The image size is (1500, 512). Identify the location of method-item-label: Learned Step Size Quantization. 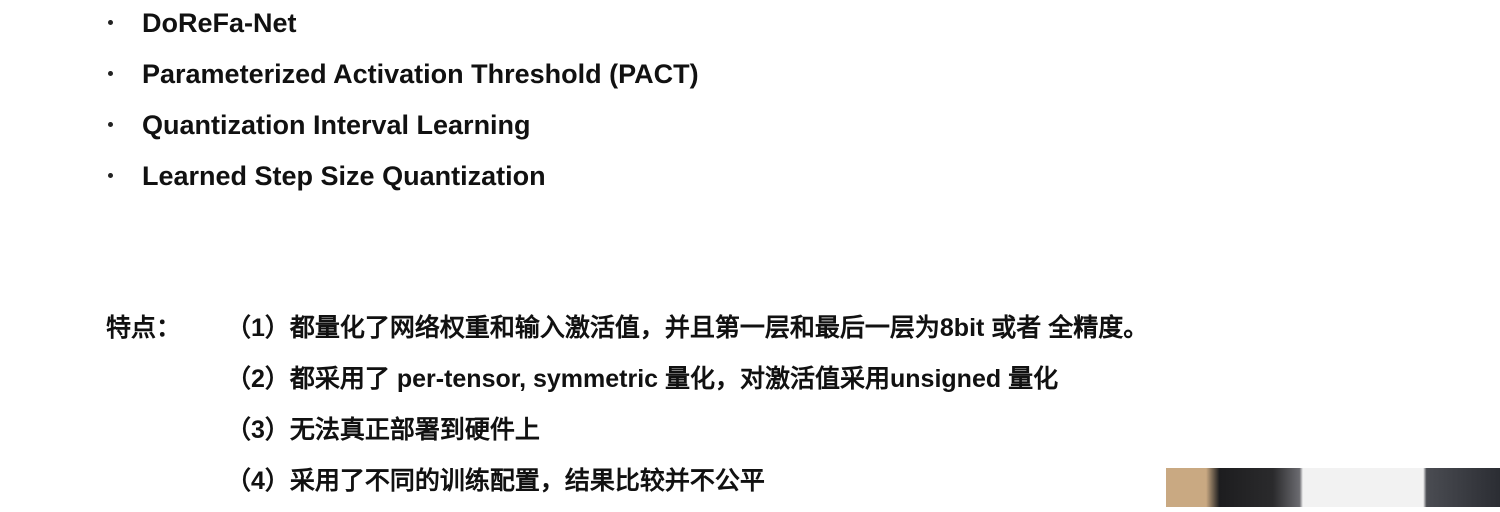
(344, 176).